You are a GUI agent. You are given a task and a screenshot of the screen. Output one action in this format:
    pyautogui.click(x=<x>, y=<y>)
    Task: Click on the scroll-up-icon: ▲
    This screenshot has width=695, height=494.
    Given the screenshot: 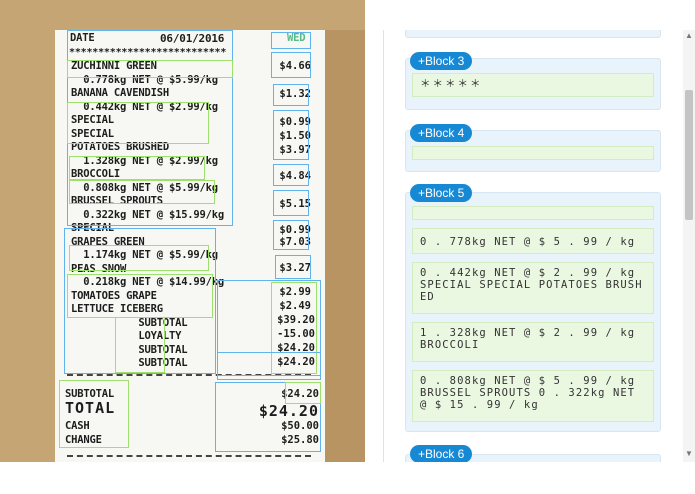 What is the action you would take?
    pyautogui.click(x=689, y=36)
    